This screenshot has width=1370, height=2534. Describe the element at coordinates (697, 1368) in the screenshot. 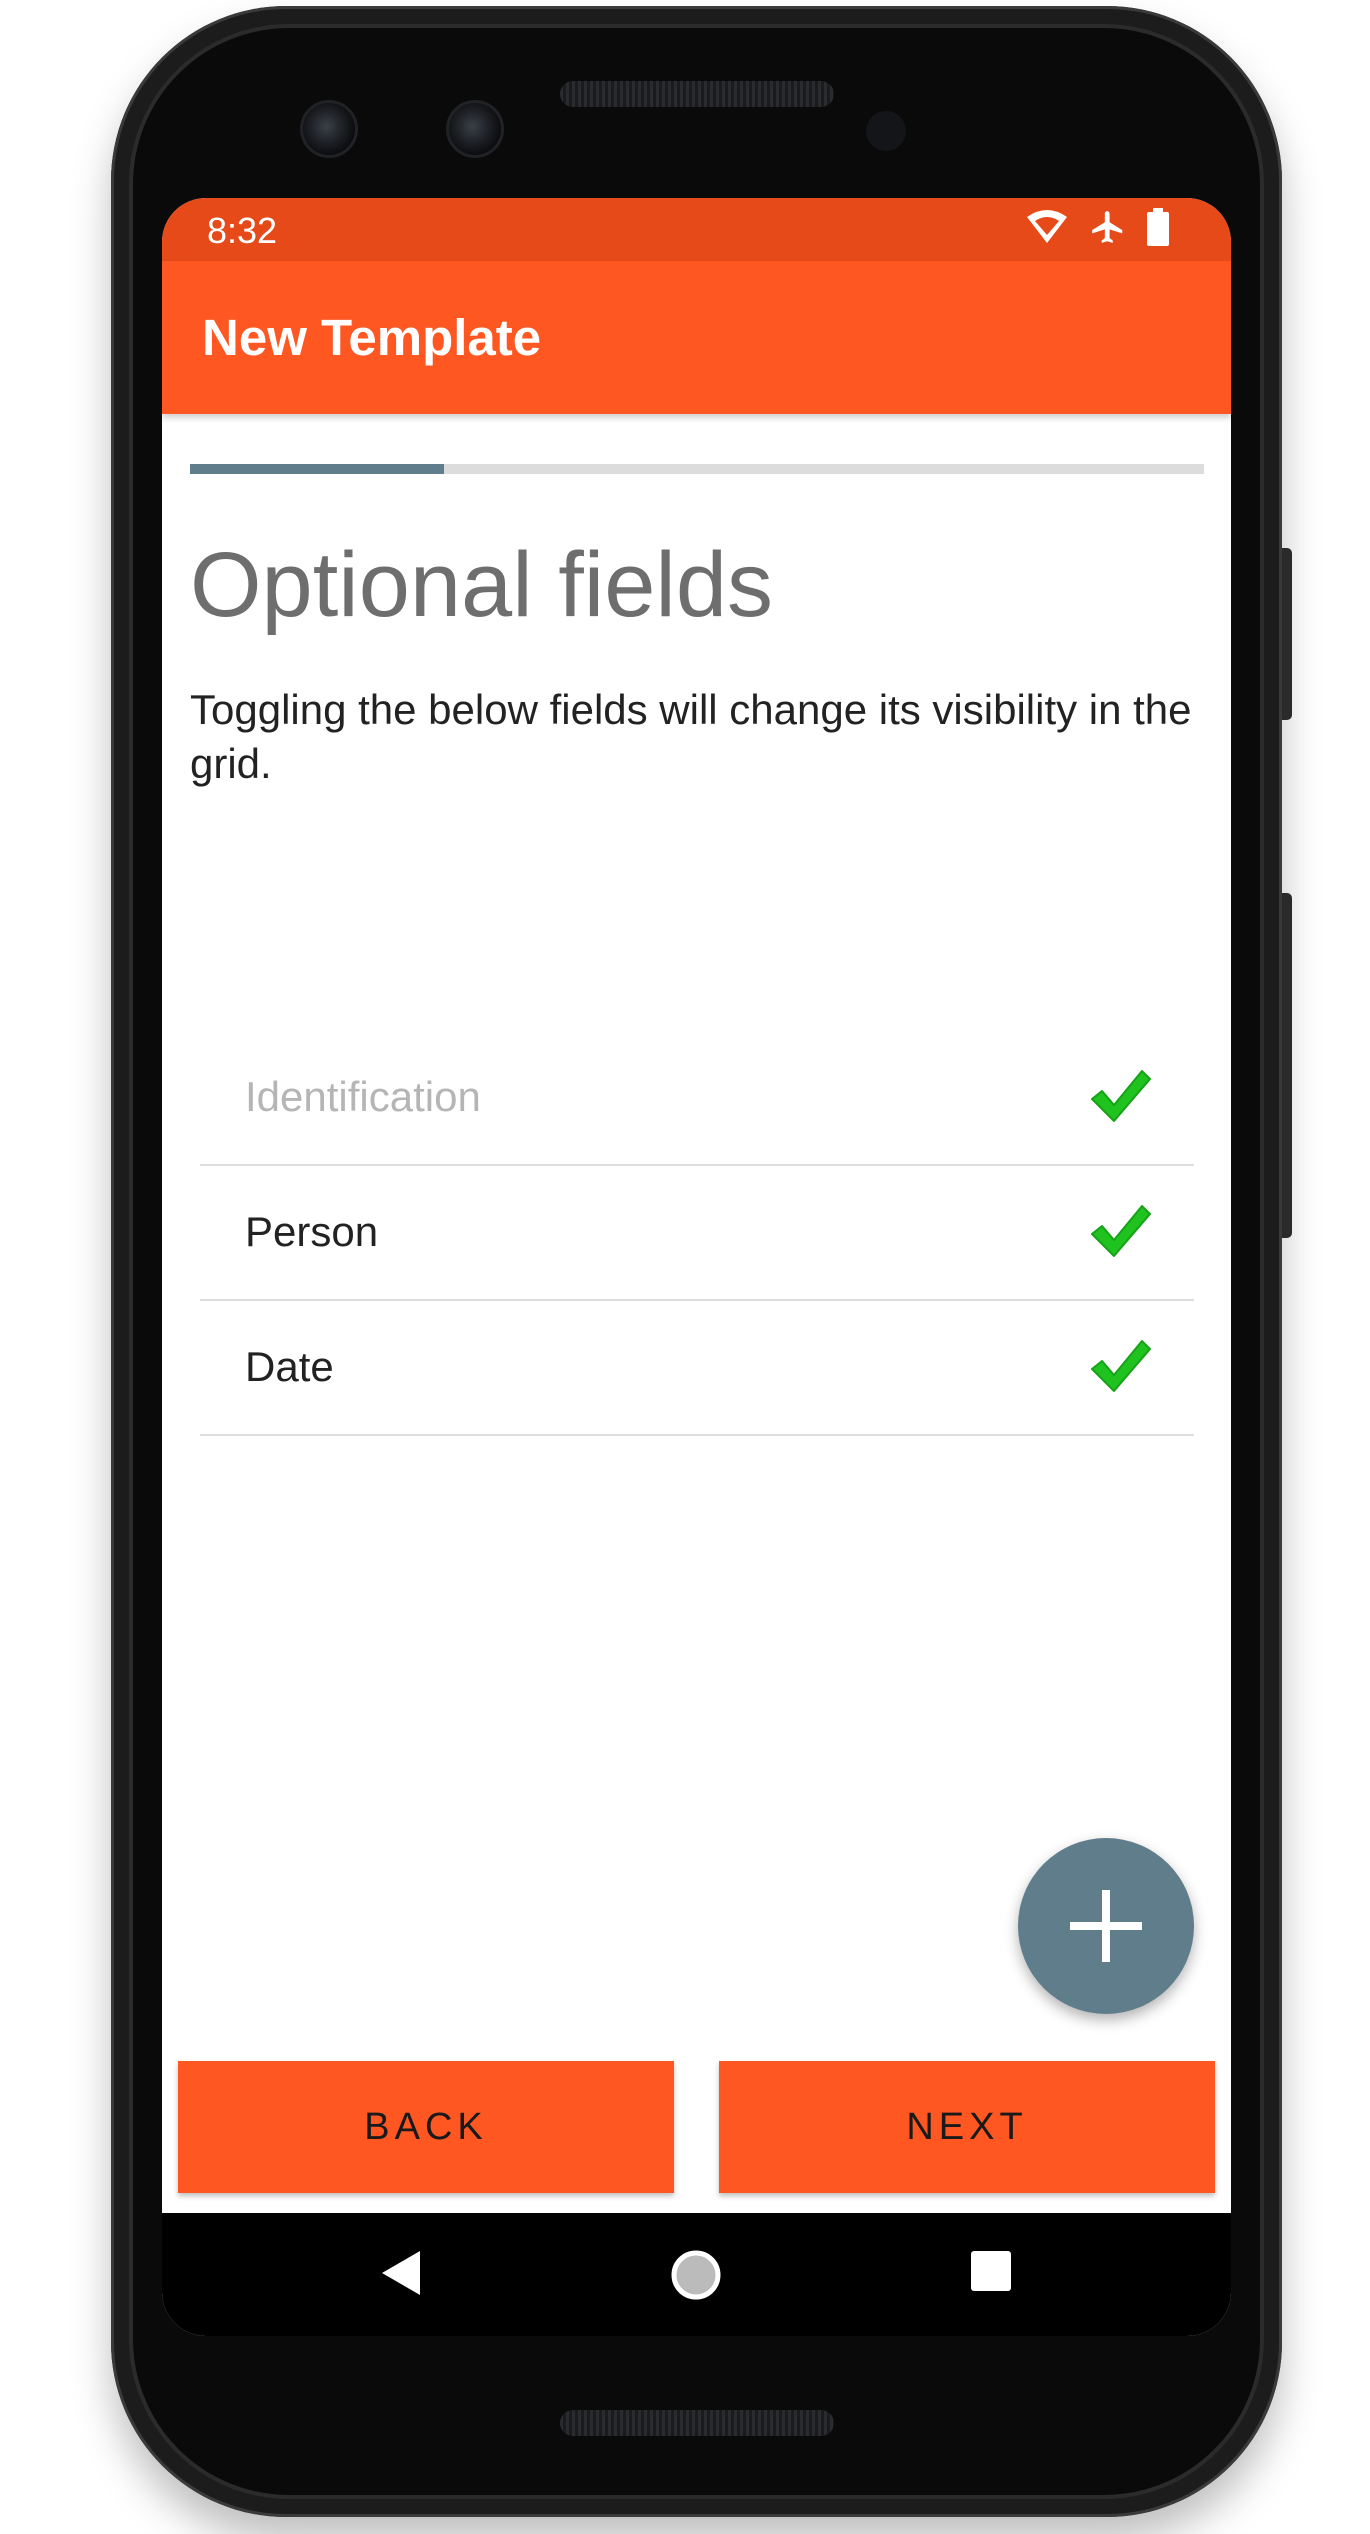

I see `field-row-date: Date` at that location.